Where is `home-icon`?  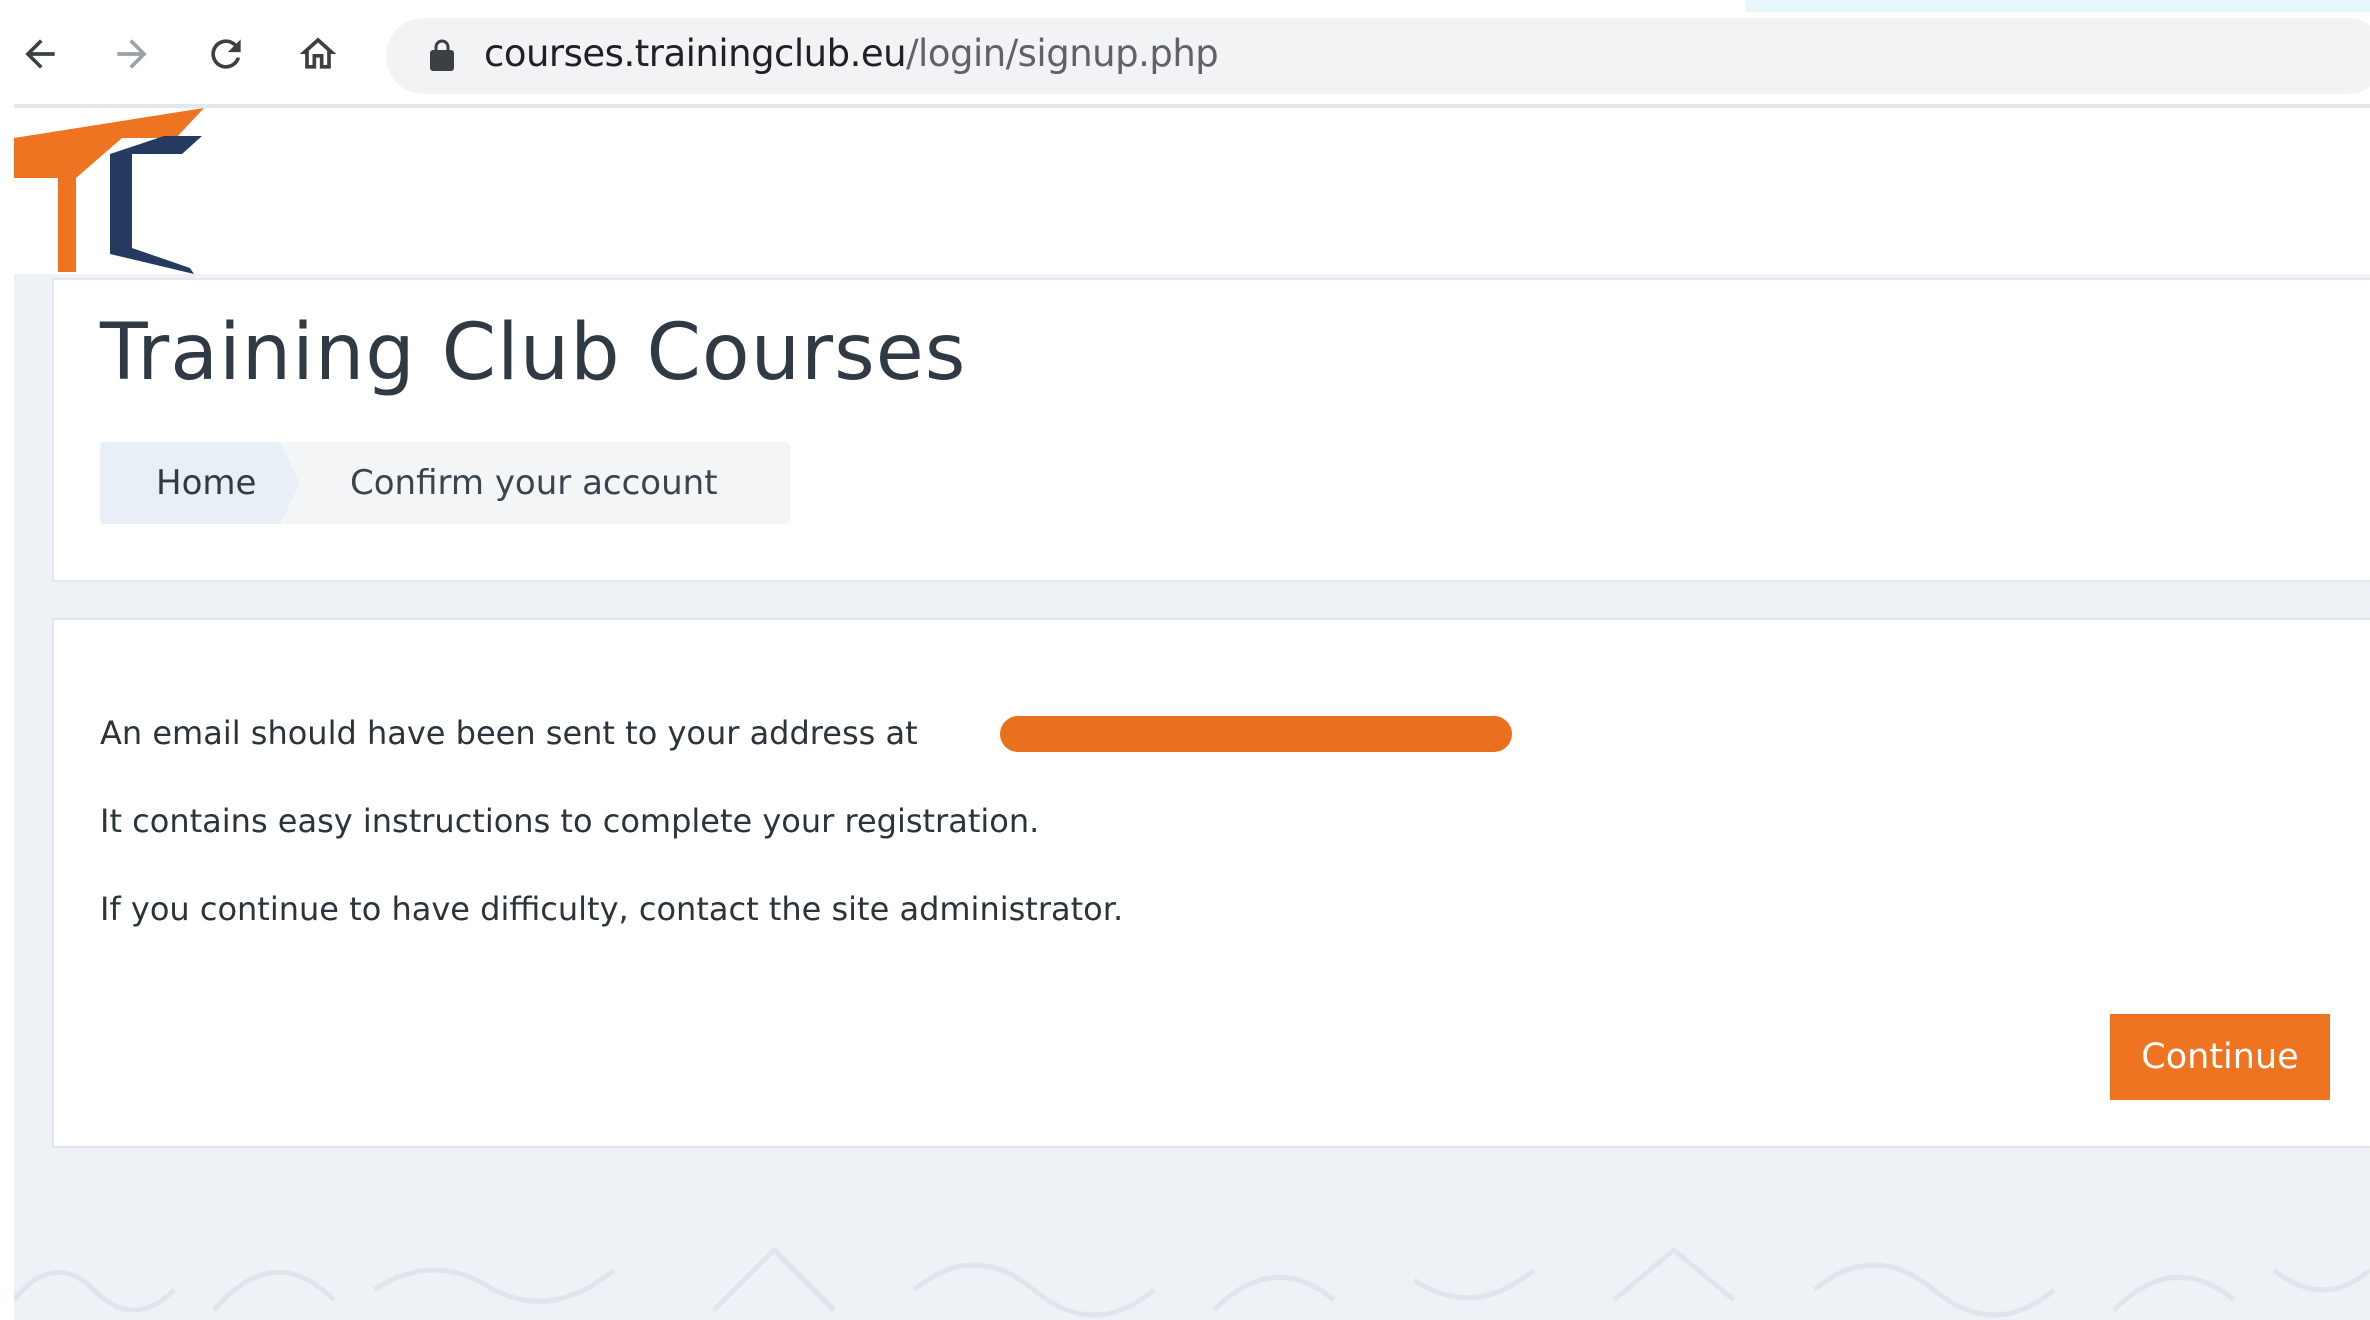 home-icon is located at coordinates (318, 53).